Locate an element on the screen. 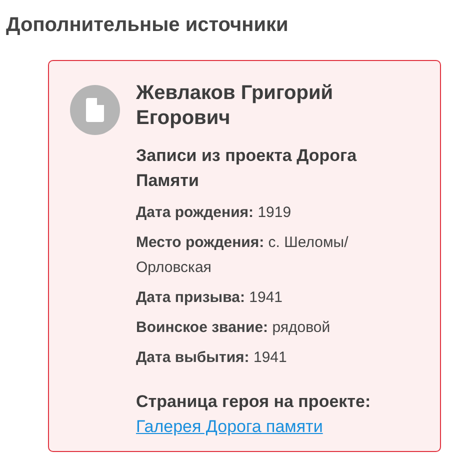 The image size is (455, 463). document-icon is located at coordinates (95, 110).